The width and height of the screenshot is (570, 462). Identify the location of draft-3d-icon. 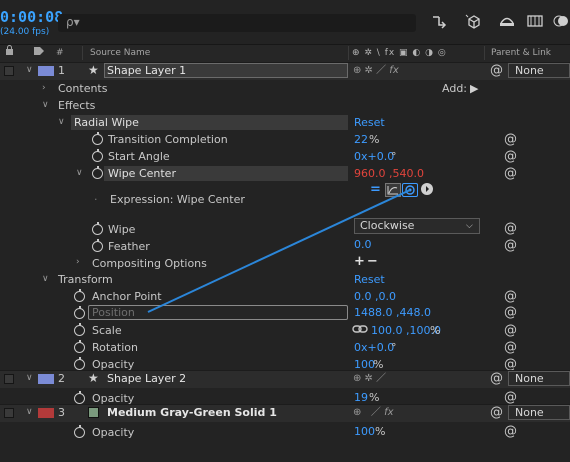
(473, 22).